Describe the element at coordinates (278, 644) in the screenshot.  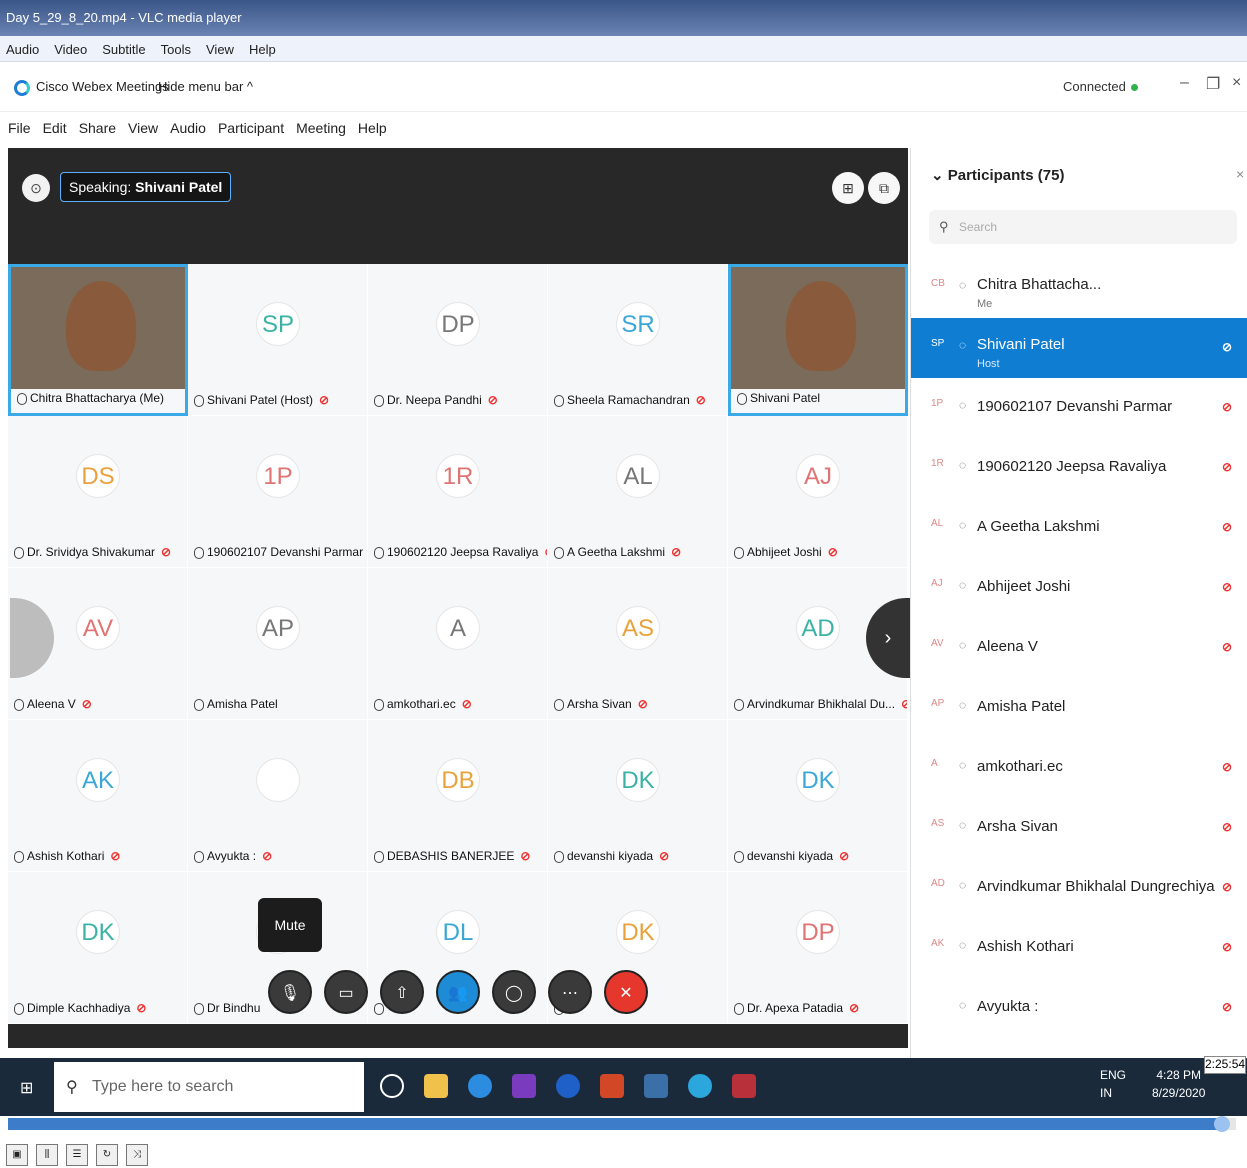
I see `participant-tile: AP Amisha Patel` at that location.